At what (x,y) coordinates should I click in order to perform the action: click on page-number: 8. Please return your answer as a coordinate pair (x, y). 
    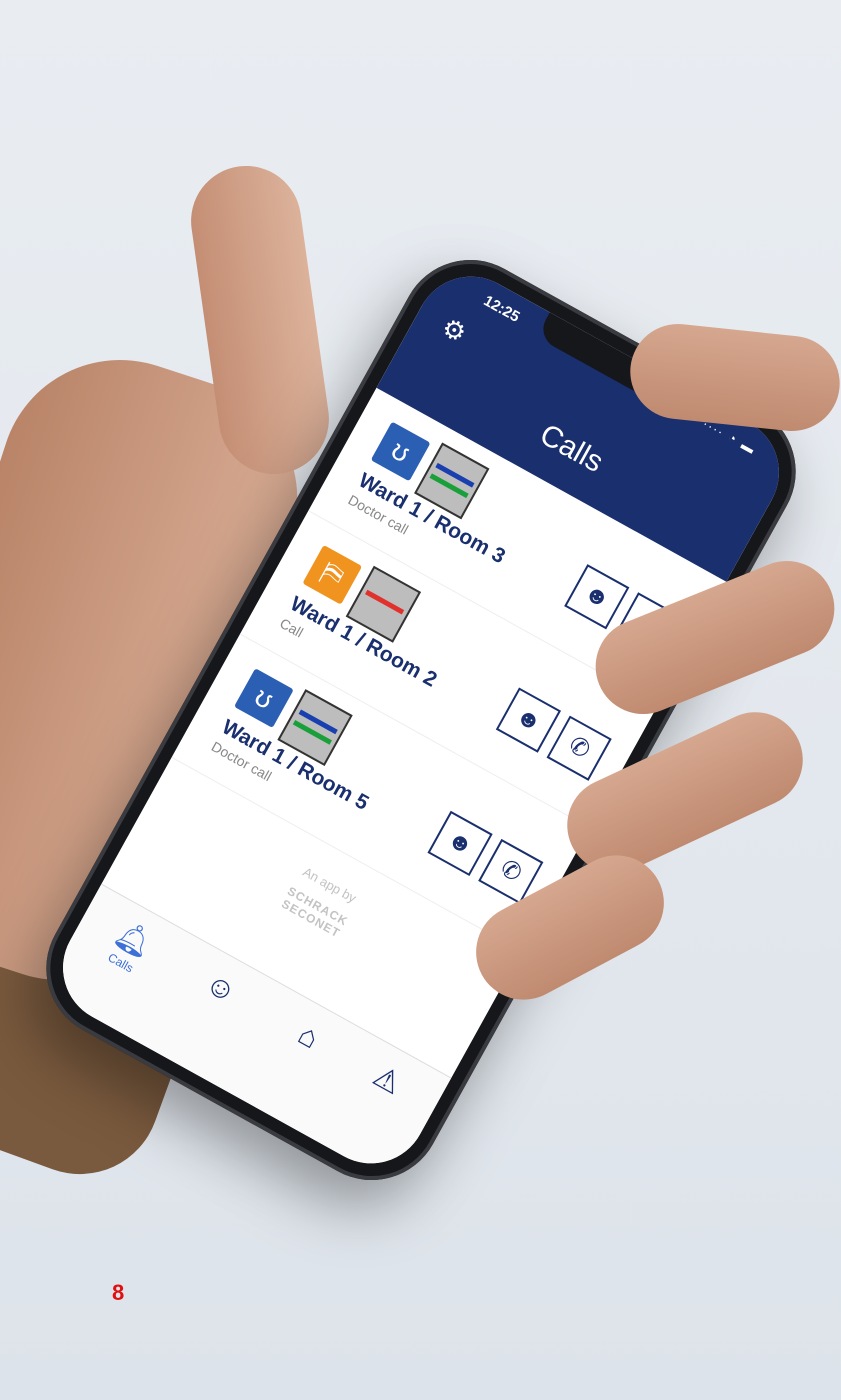
    Looking at the image, I should click on (118, 1292).